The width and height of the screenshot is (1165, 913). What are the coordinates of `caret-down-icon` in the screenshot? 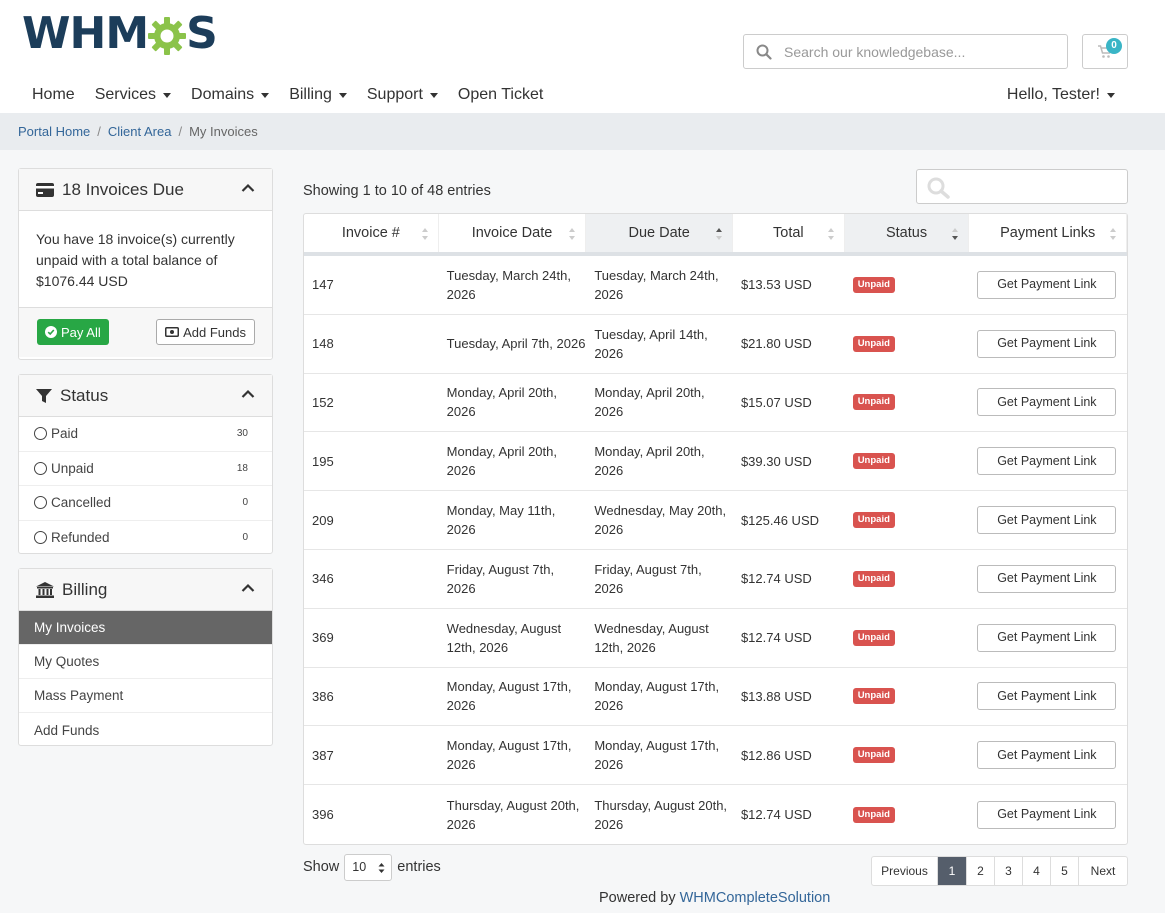 It's located at (1111, 95).